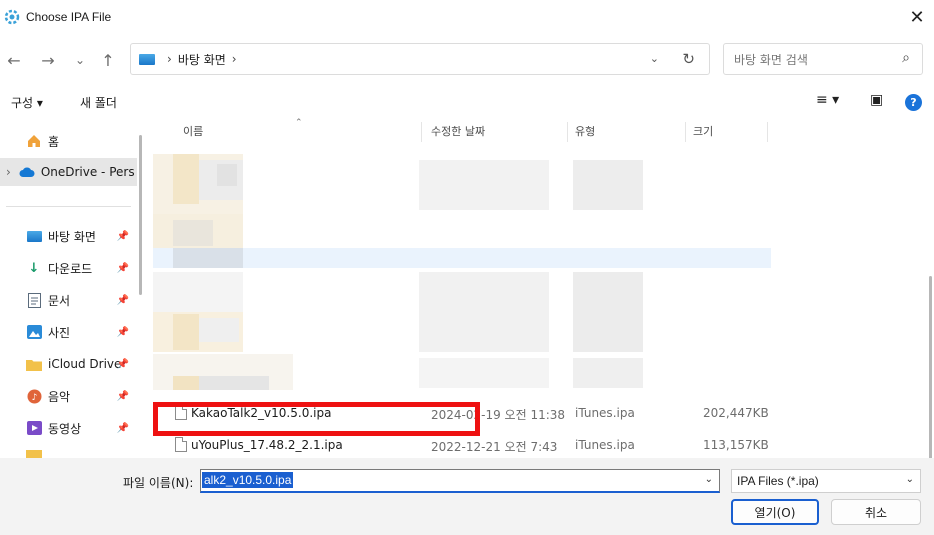 This screenshot has height=535, width=934. Describe the element at coordinates (460, 481) in the screenshot. I see `filename-input: alk2_v10.5.0.ipa ⌄` at that location.